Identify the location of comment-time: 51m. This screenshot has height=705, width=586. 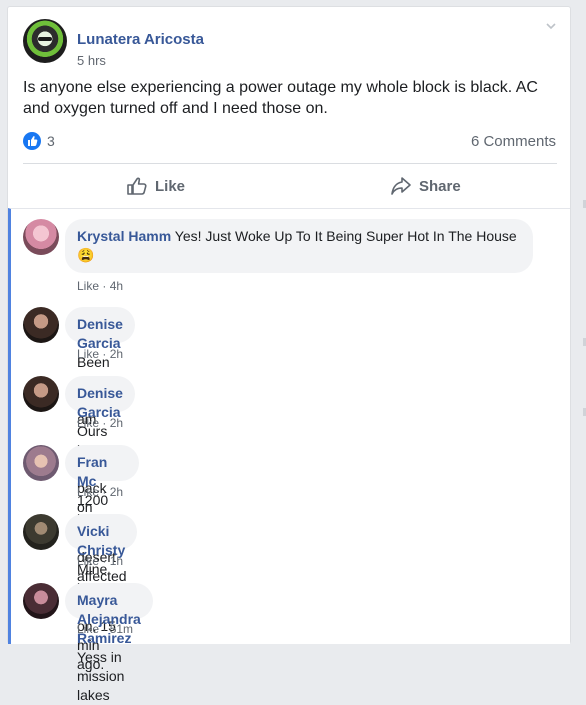
(121, 629).